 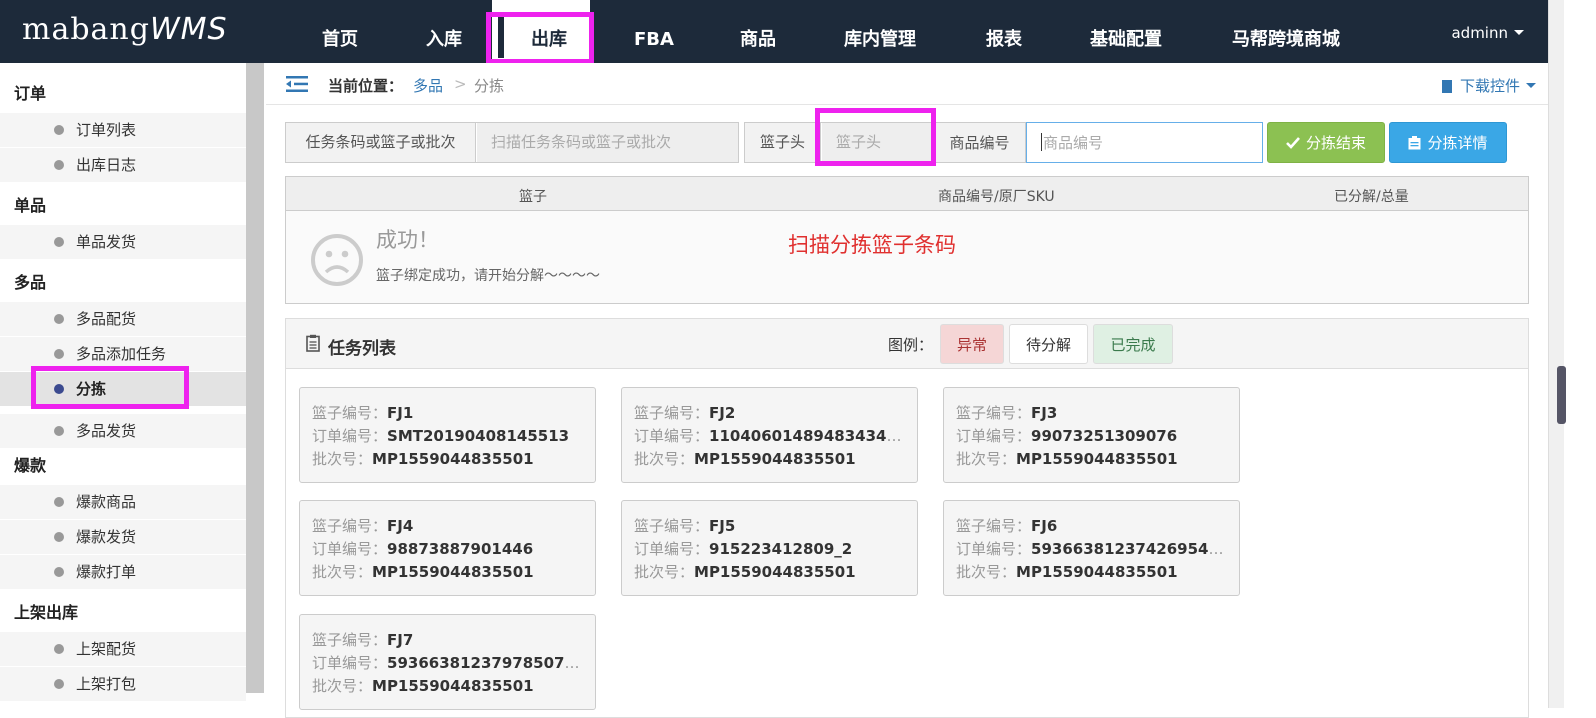 I want to click on sidebar-group-hot: 爆款, so click(x=30, y=465).